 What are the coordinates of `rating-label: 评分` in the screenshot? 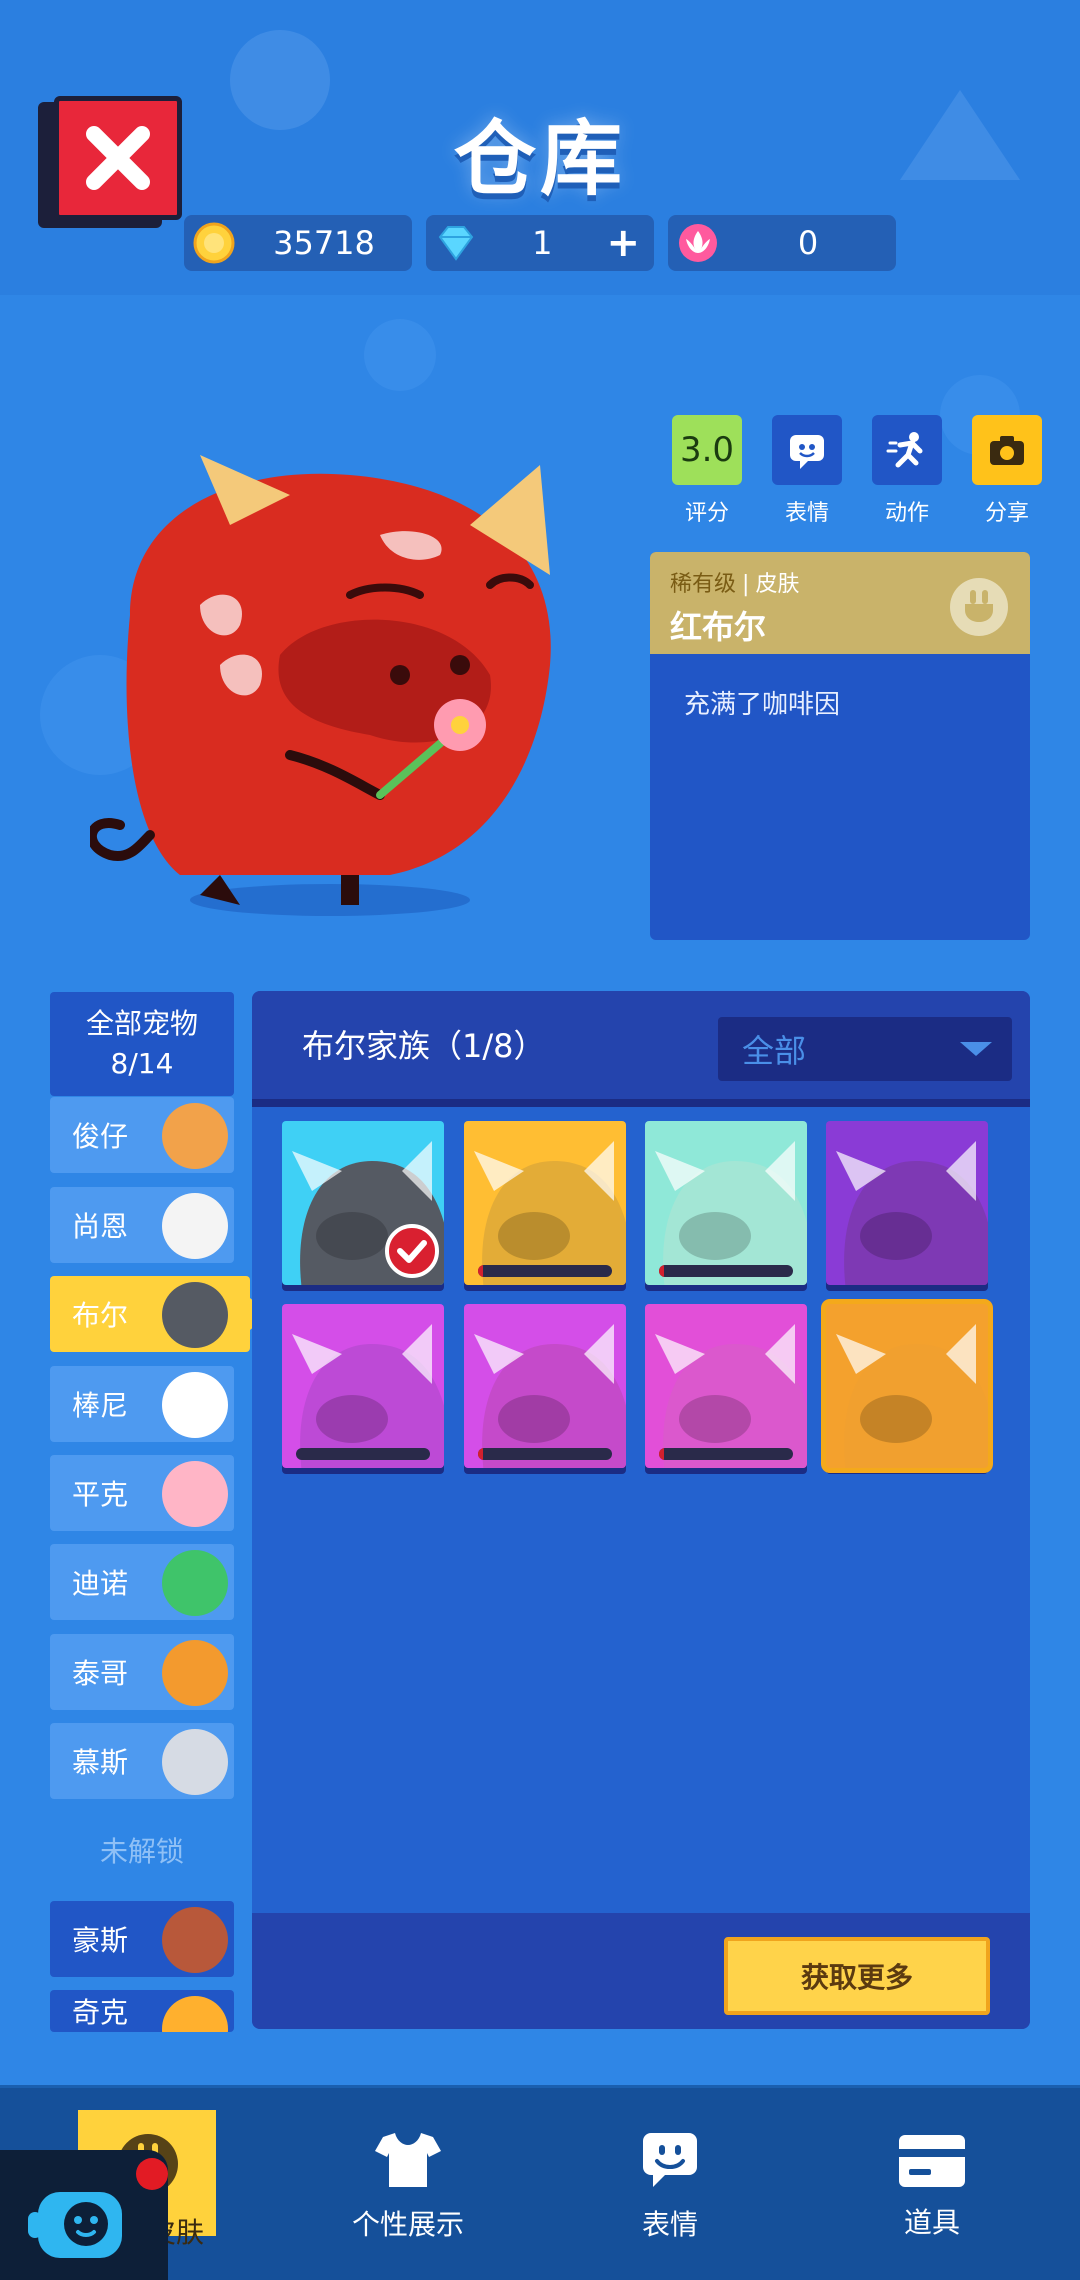 It's located at (706, 513).